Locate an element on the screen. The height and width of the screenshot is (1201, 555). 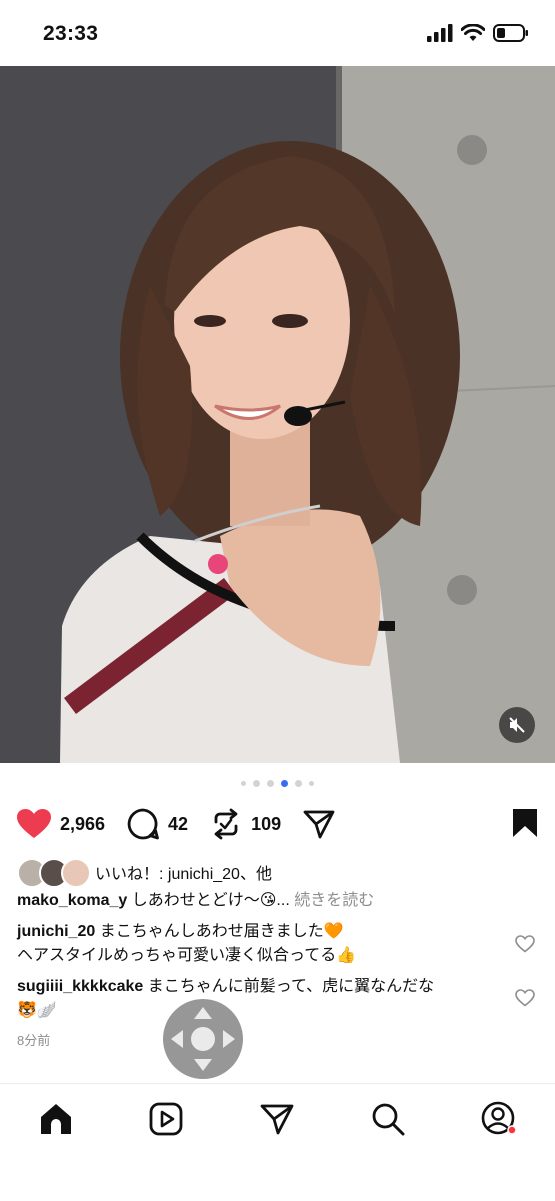
comments-count: 42 is located at coordinates (178, 823).